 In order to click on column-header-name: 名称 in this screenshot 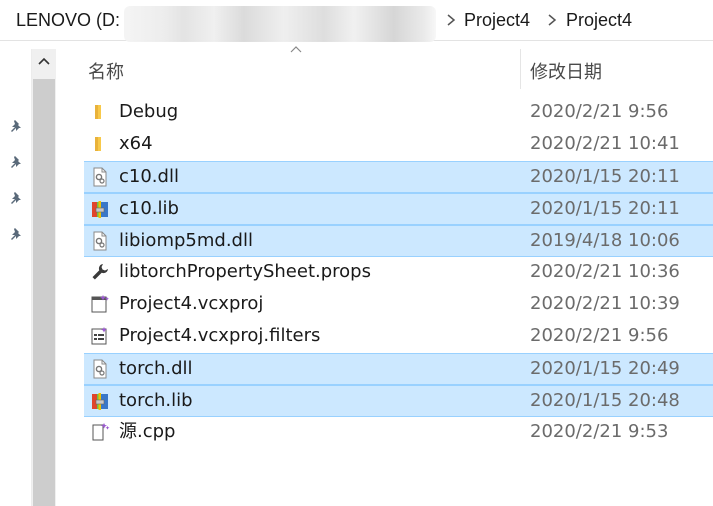, I will do `click(106, 71)`.